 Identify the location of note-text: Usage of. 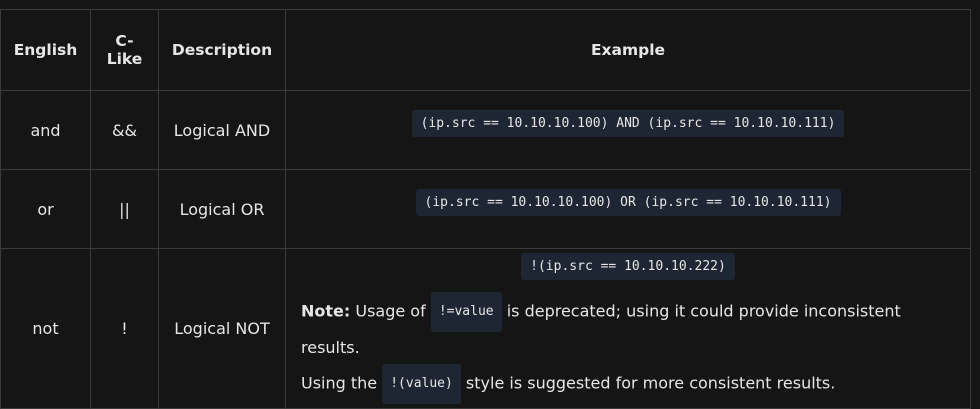
(390, 311).